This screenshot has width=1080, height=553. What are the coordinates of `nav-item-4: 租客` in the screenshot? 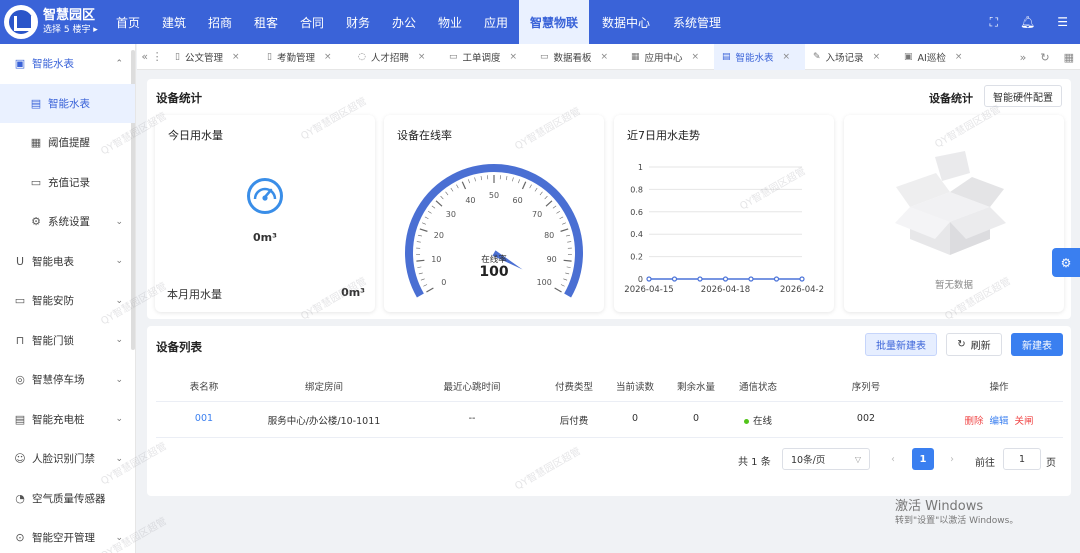 It's located at (266, 22).